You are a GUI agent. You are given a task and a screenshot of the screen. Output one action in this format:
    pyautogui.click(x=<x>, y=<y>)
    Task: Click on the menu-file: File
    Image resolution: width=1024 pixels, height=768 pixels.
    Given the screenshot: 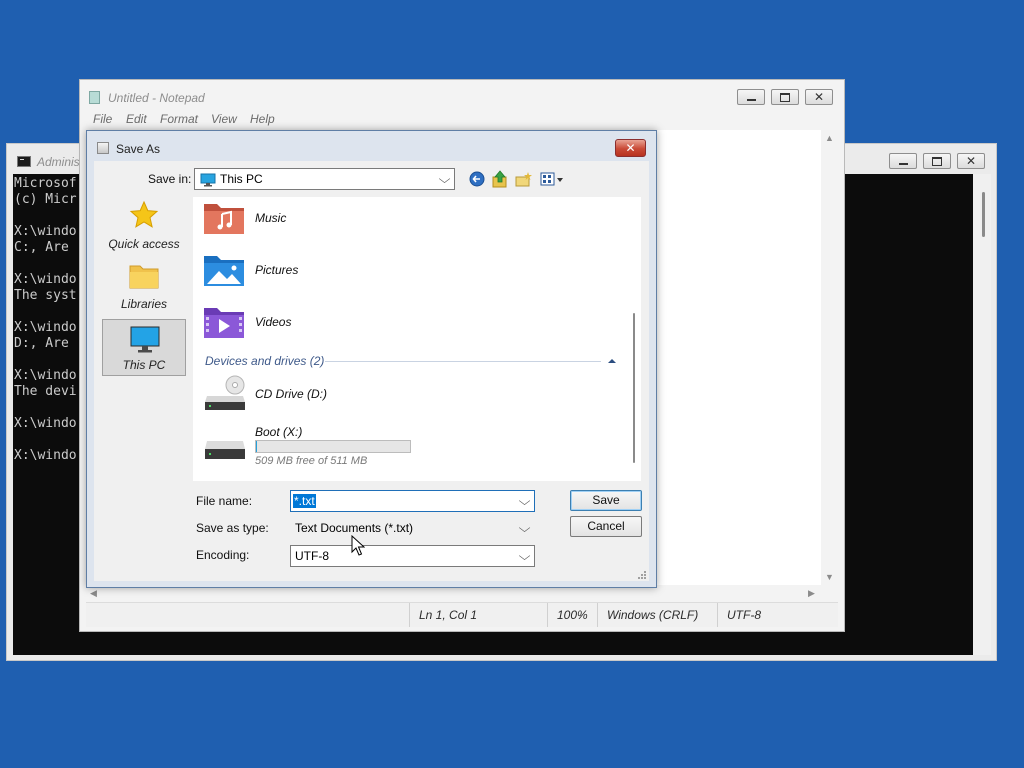 What is the action you would take?
    pyautogui.click(x=102, y=119)
    